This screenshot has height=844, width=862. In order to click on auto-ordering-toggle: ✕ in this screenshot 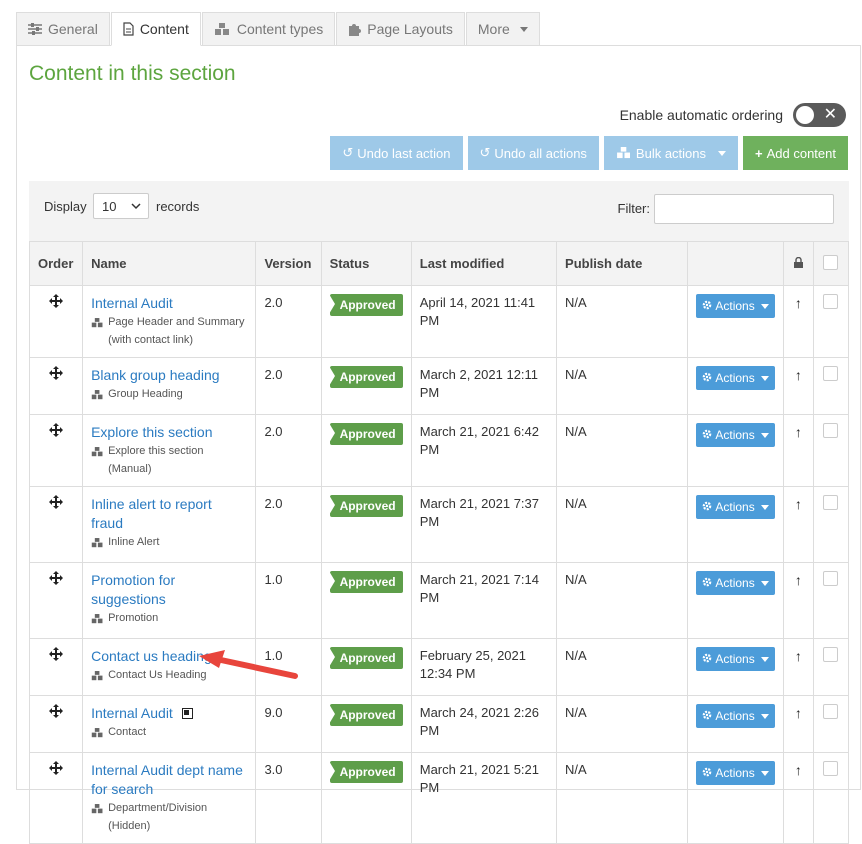, I will do `click(819, 115)`.